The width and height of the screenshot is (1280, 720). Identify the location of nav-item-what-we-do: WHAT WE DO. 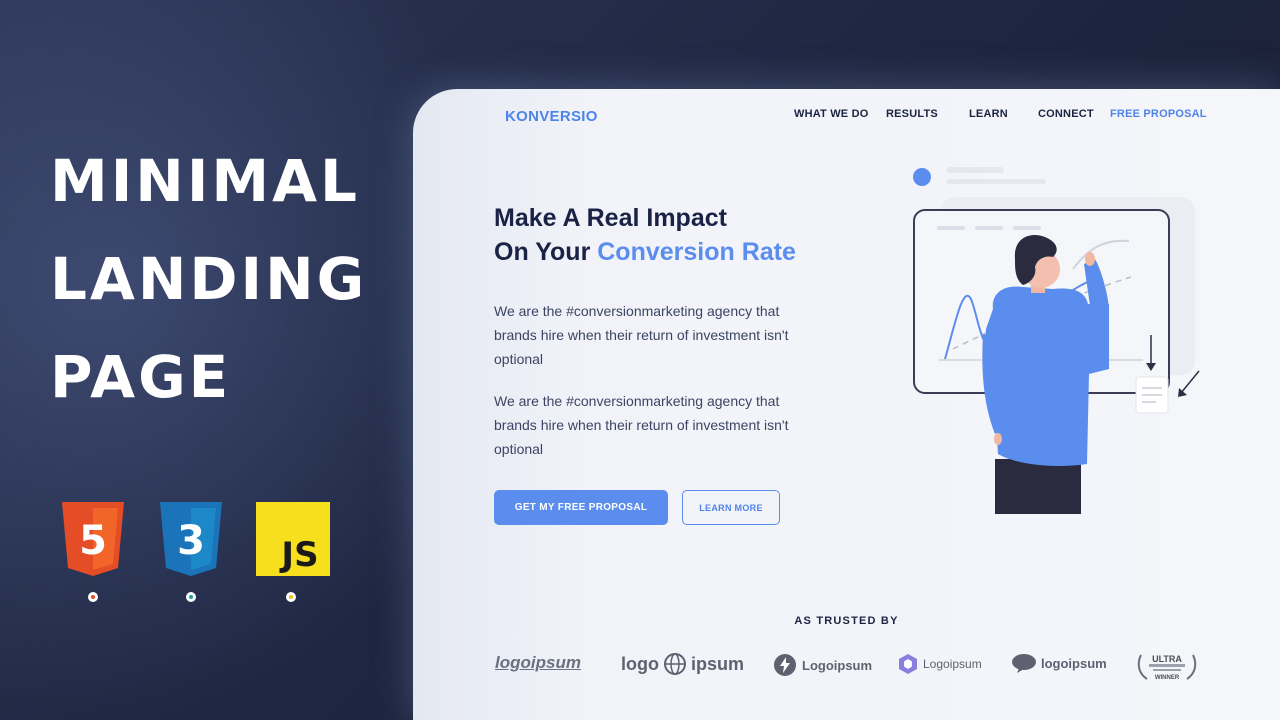
(831, 114).